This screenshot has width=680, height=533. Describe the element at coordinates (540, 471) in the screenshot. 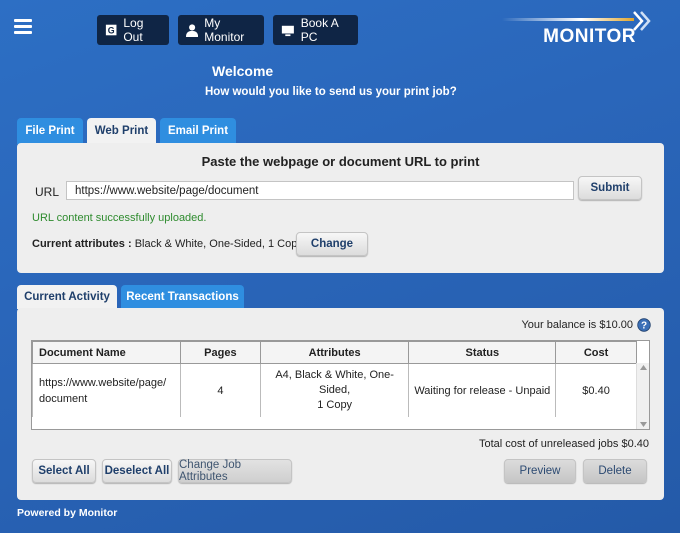

I see `preview-button: Preview` at that location.